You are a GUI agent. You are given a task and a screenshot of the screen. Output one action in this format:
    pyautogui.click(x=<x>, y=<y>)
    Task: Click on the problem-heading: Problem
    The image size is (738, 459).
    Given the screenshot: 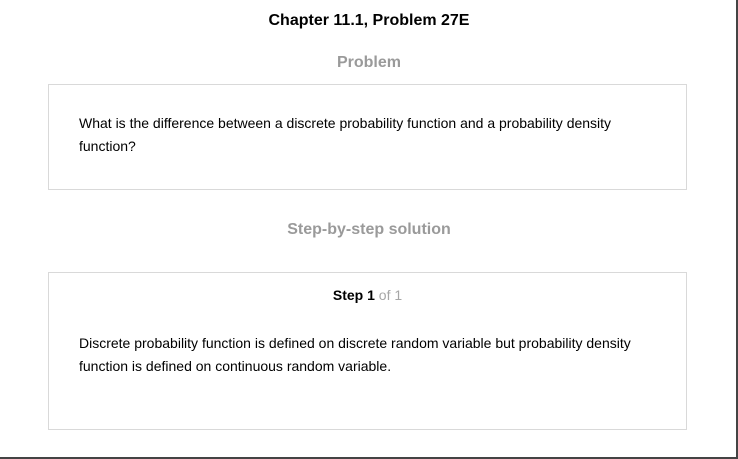 What is the action you would take?
    pyautogui.click(x=368, y=62)
    